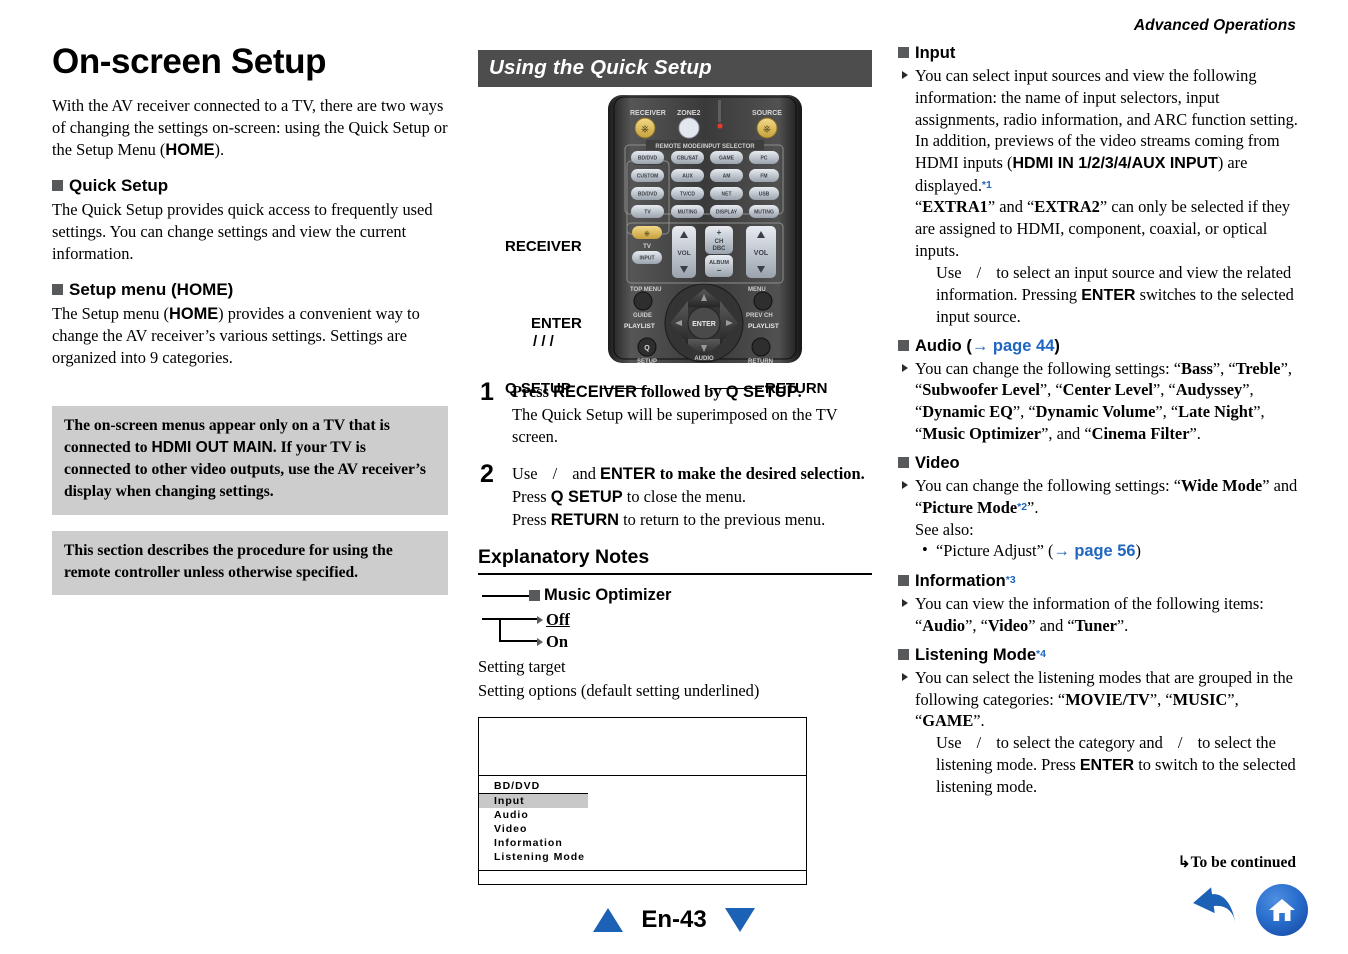 The image size is (1348, 954). I want to click on heading-audio: Audio (→ page 44), so click(1098, 346).